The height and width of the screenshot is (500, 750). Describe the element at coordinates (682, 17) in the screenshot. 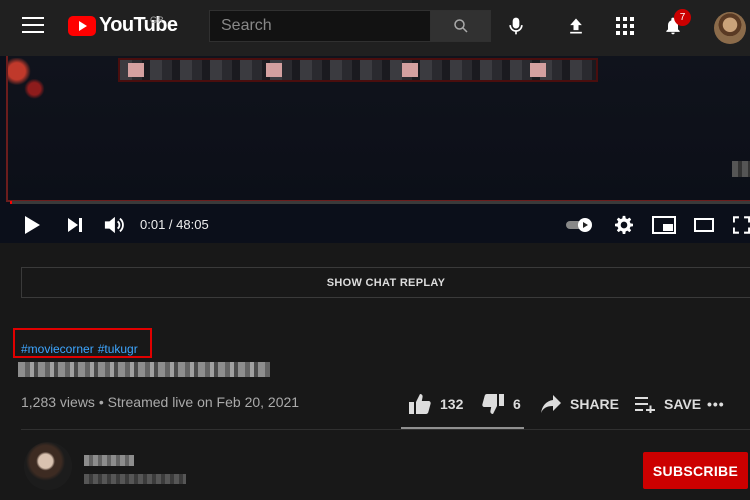

I see `notification-count-badge: 7` at that location.